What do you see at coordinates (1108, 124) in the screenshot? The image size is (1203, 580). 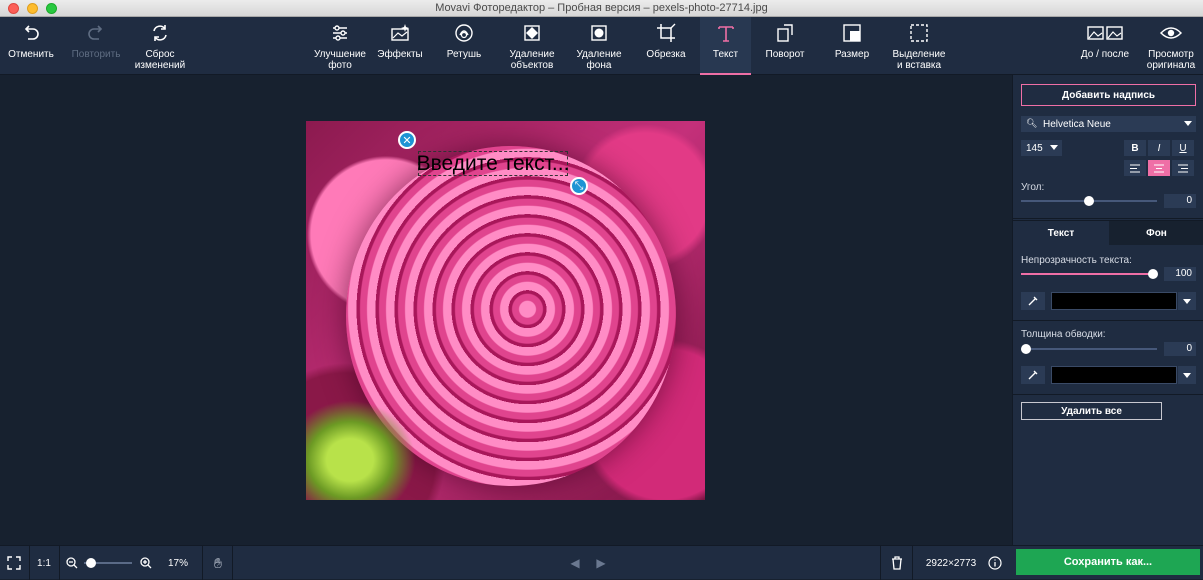 I see `font-select: 🔍︎ Helvetica Neue` at bounding box center [1108, 124].